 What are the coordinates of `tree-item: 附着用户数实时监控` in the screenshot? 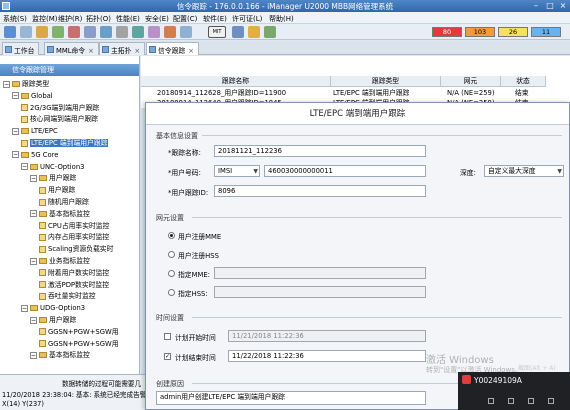 It's located at (74, 273).